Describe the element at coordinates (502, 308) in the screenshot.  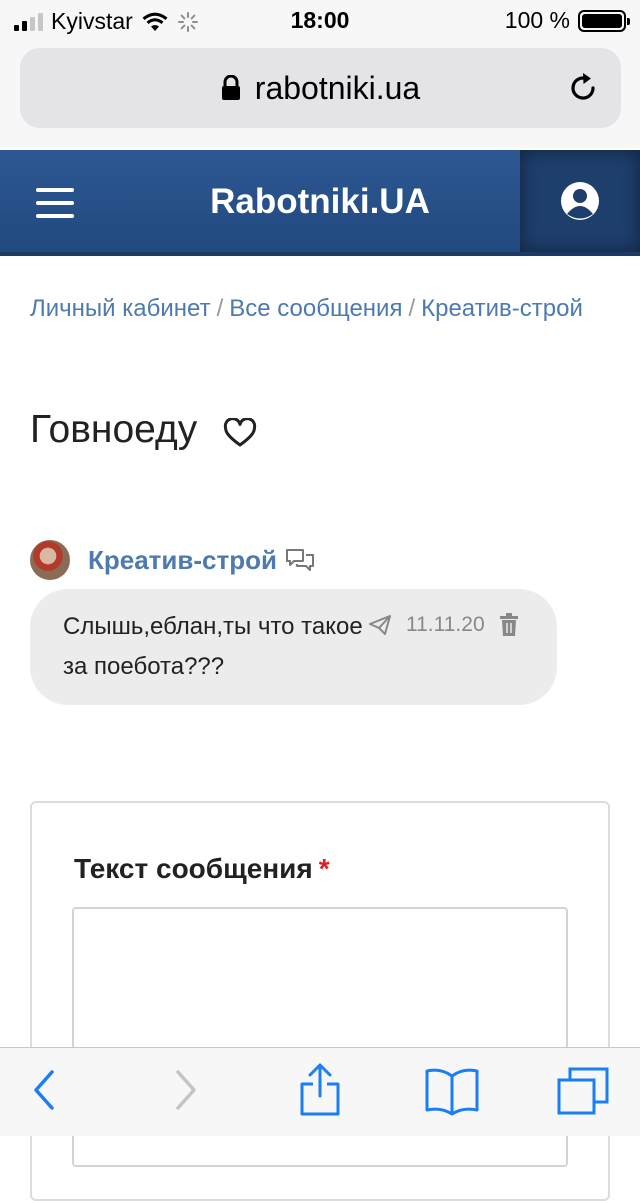
I see `breadcrumb-conversation-link: Креатив-строй` at that location.